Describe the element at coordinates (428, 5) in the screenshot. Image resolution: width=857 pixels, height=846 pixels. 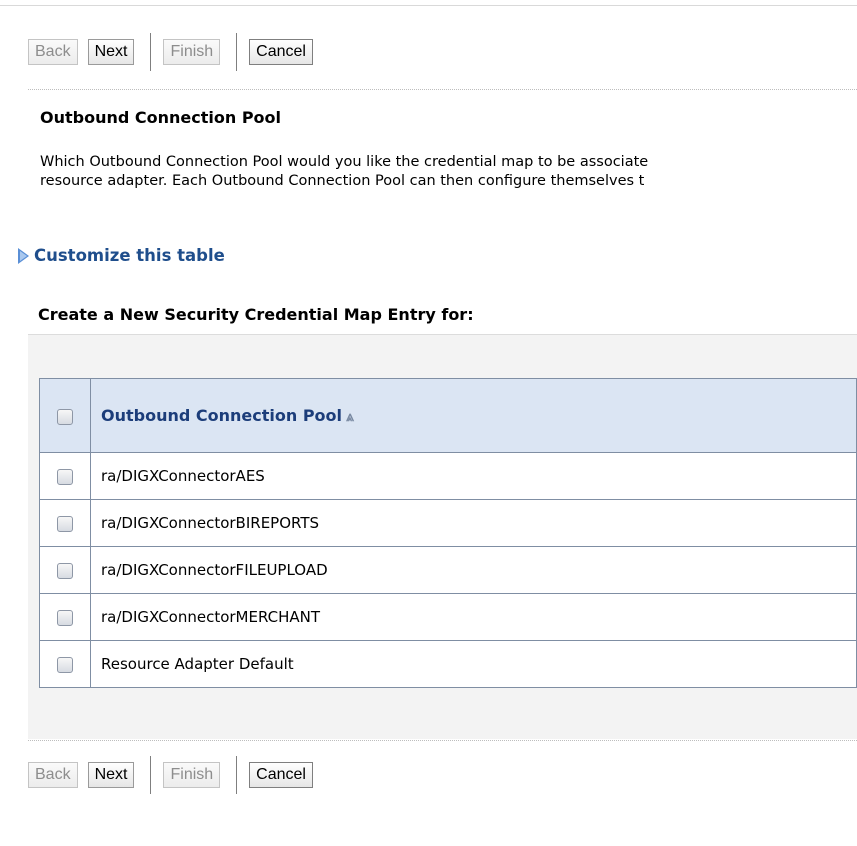
I see `top-divider` at that location.